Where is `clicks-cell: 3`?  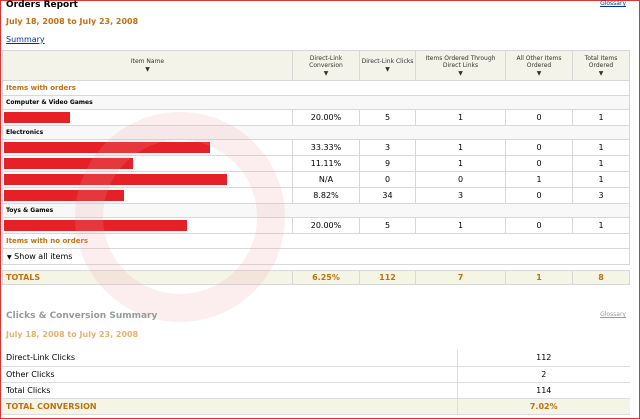
clicks-cell: 3 is located at coordinates (387, 147).